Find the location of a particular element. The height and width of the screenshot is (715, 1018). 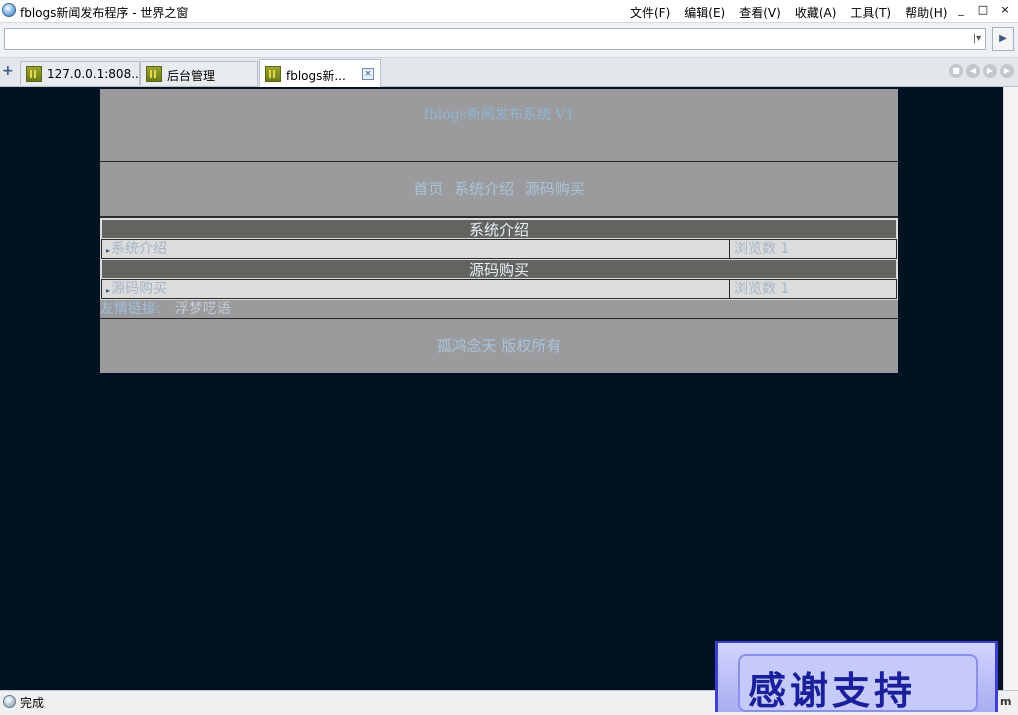

tab-list-icon: ■ is located at coordinates (956, 71).